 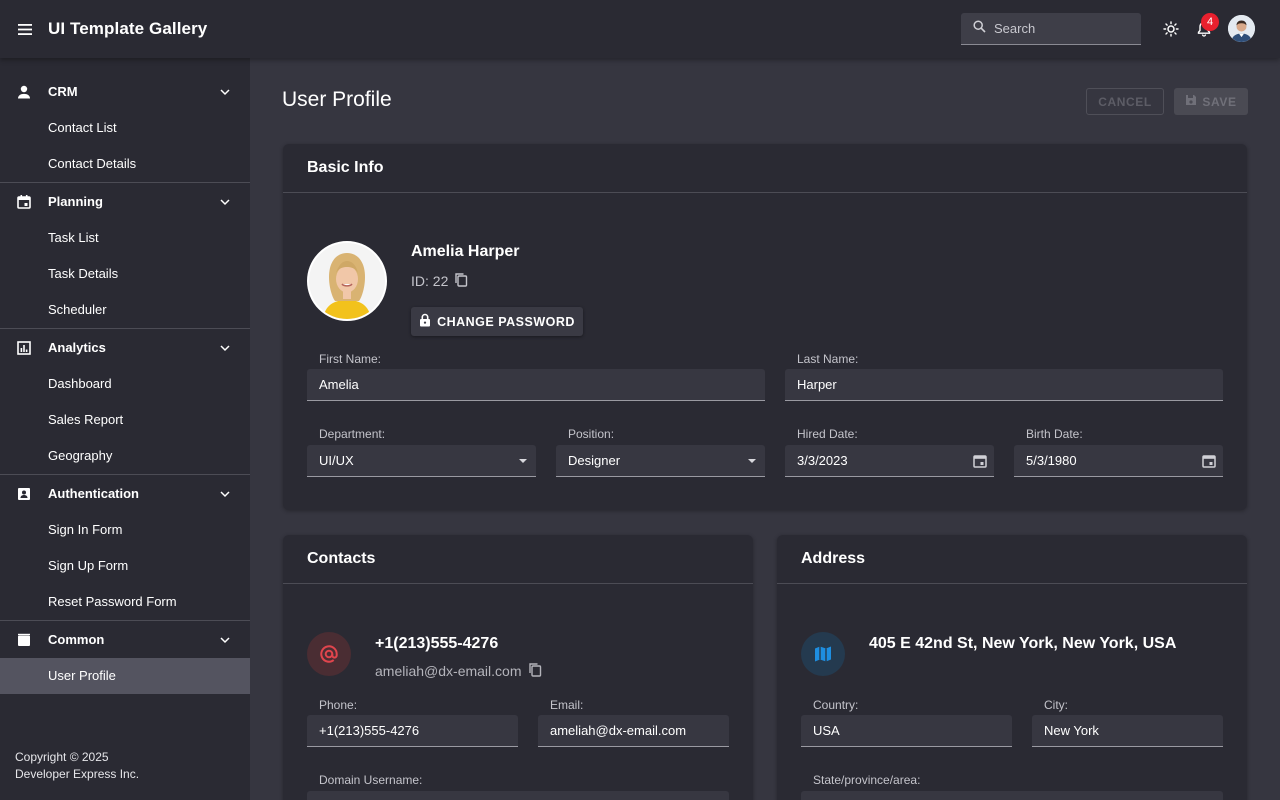 What do you see at coordinates (77, 347) in the screenshot?
I see `sidebar-group-label: Analytics` at bounding box center [77, 347].